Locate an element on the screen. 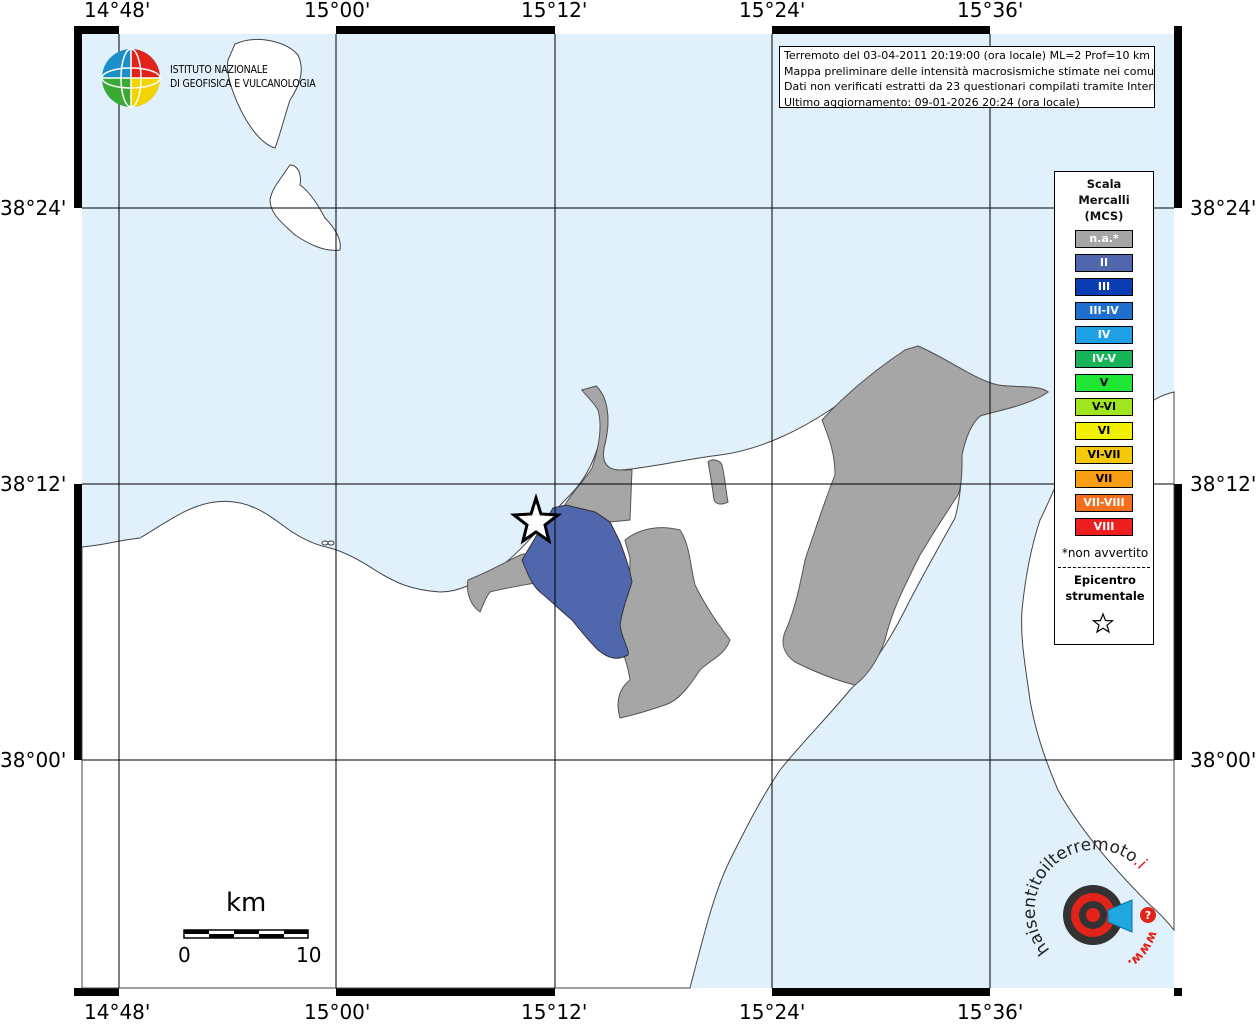 Image resolution: width=1256 pixels, height=1024 pixels. lon-label-bottom-2: 15°00' is located at coordinates (337, 1012).